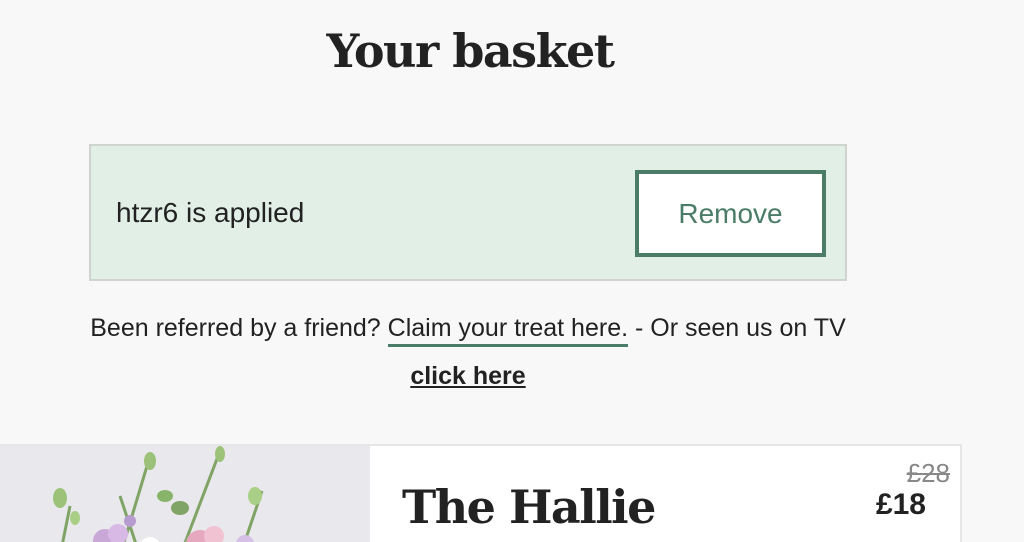 This screenshot has width=1024, height=542. What do you see at coordinates (235, 328) in the screenshot?
I see `referral-prefix: Been referred by a friend?` at bounding box center [235, 328].